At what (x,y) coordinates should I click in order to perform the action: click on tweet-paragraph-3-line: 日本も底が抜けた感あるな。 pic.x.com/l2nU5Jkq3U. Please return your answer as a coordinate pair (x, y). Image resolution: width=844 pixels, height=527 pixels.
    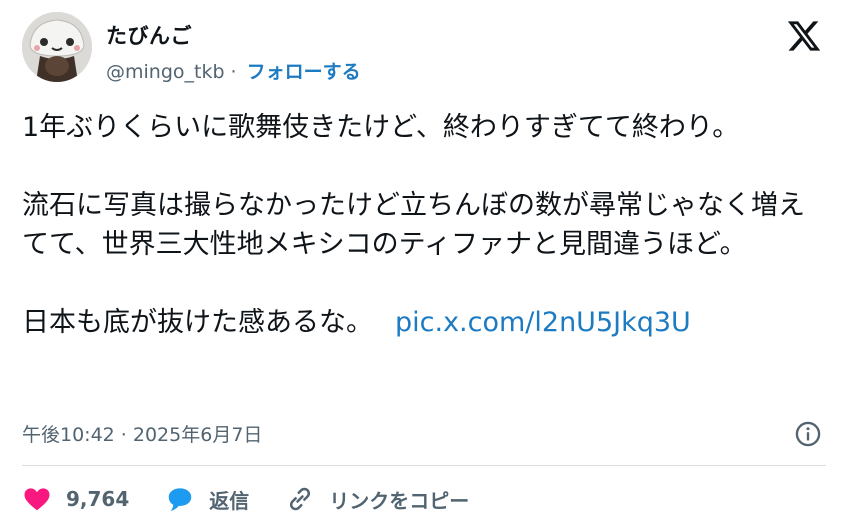
    Looking at the image, I should click on (417, 322).